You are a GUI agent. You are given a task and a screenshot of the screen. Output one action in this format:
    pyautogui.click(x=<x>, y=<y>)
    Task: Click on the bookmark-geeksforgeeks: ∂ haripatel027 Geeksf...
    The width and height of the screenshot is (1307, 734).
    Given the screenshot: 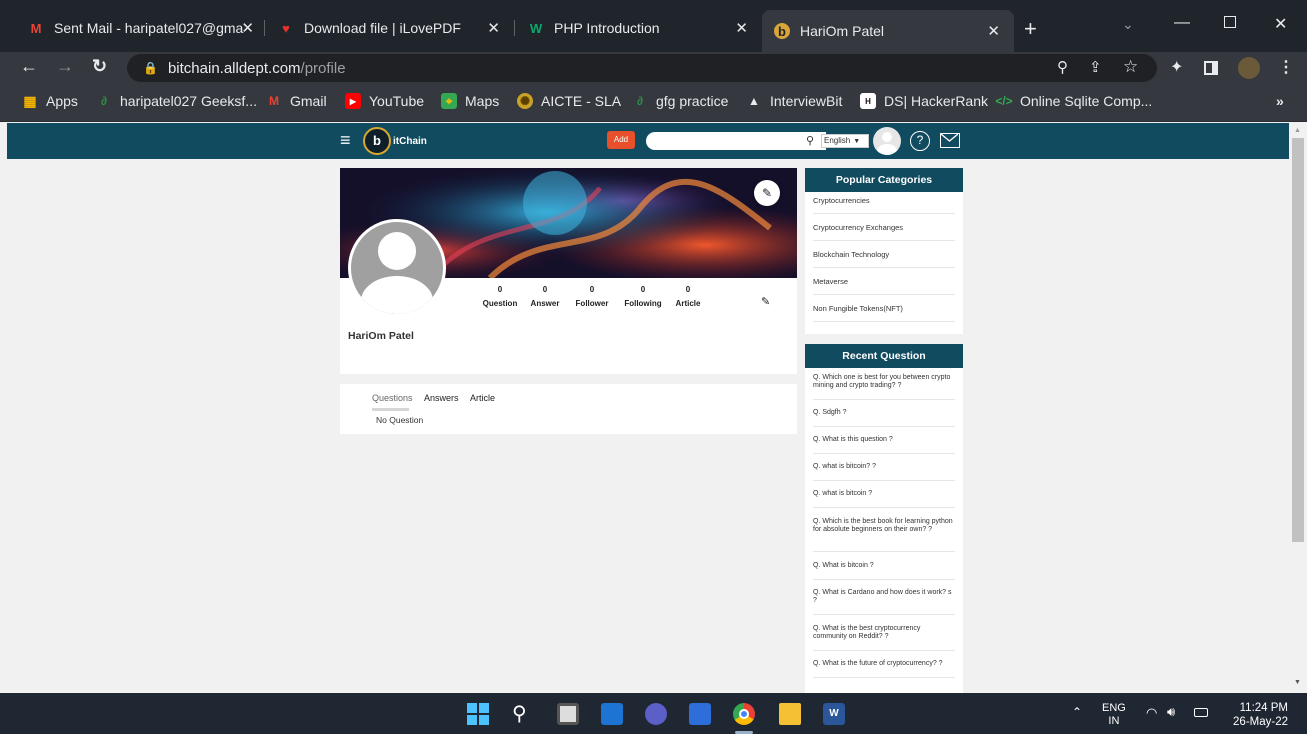 What is the action you would take?
    pyautogui.click(x=176, y=101)
    